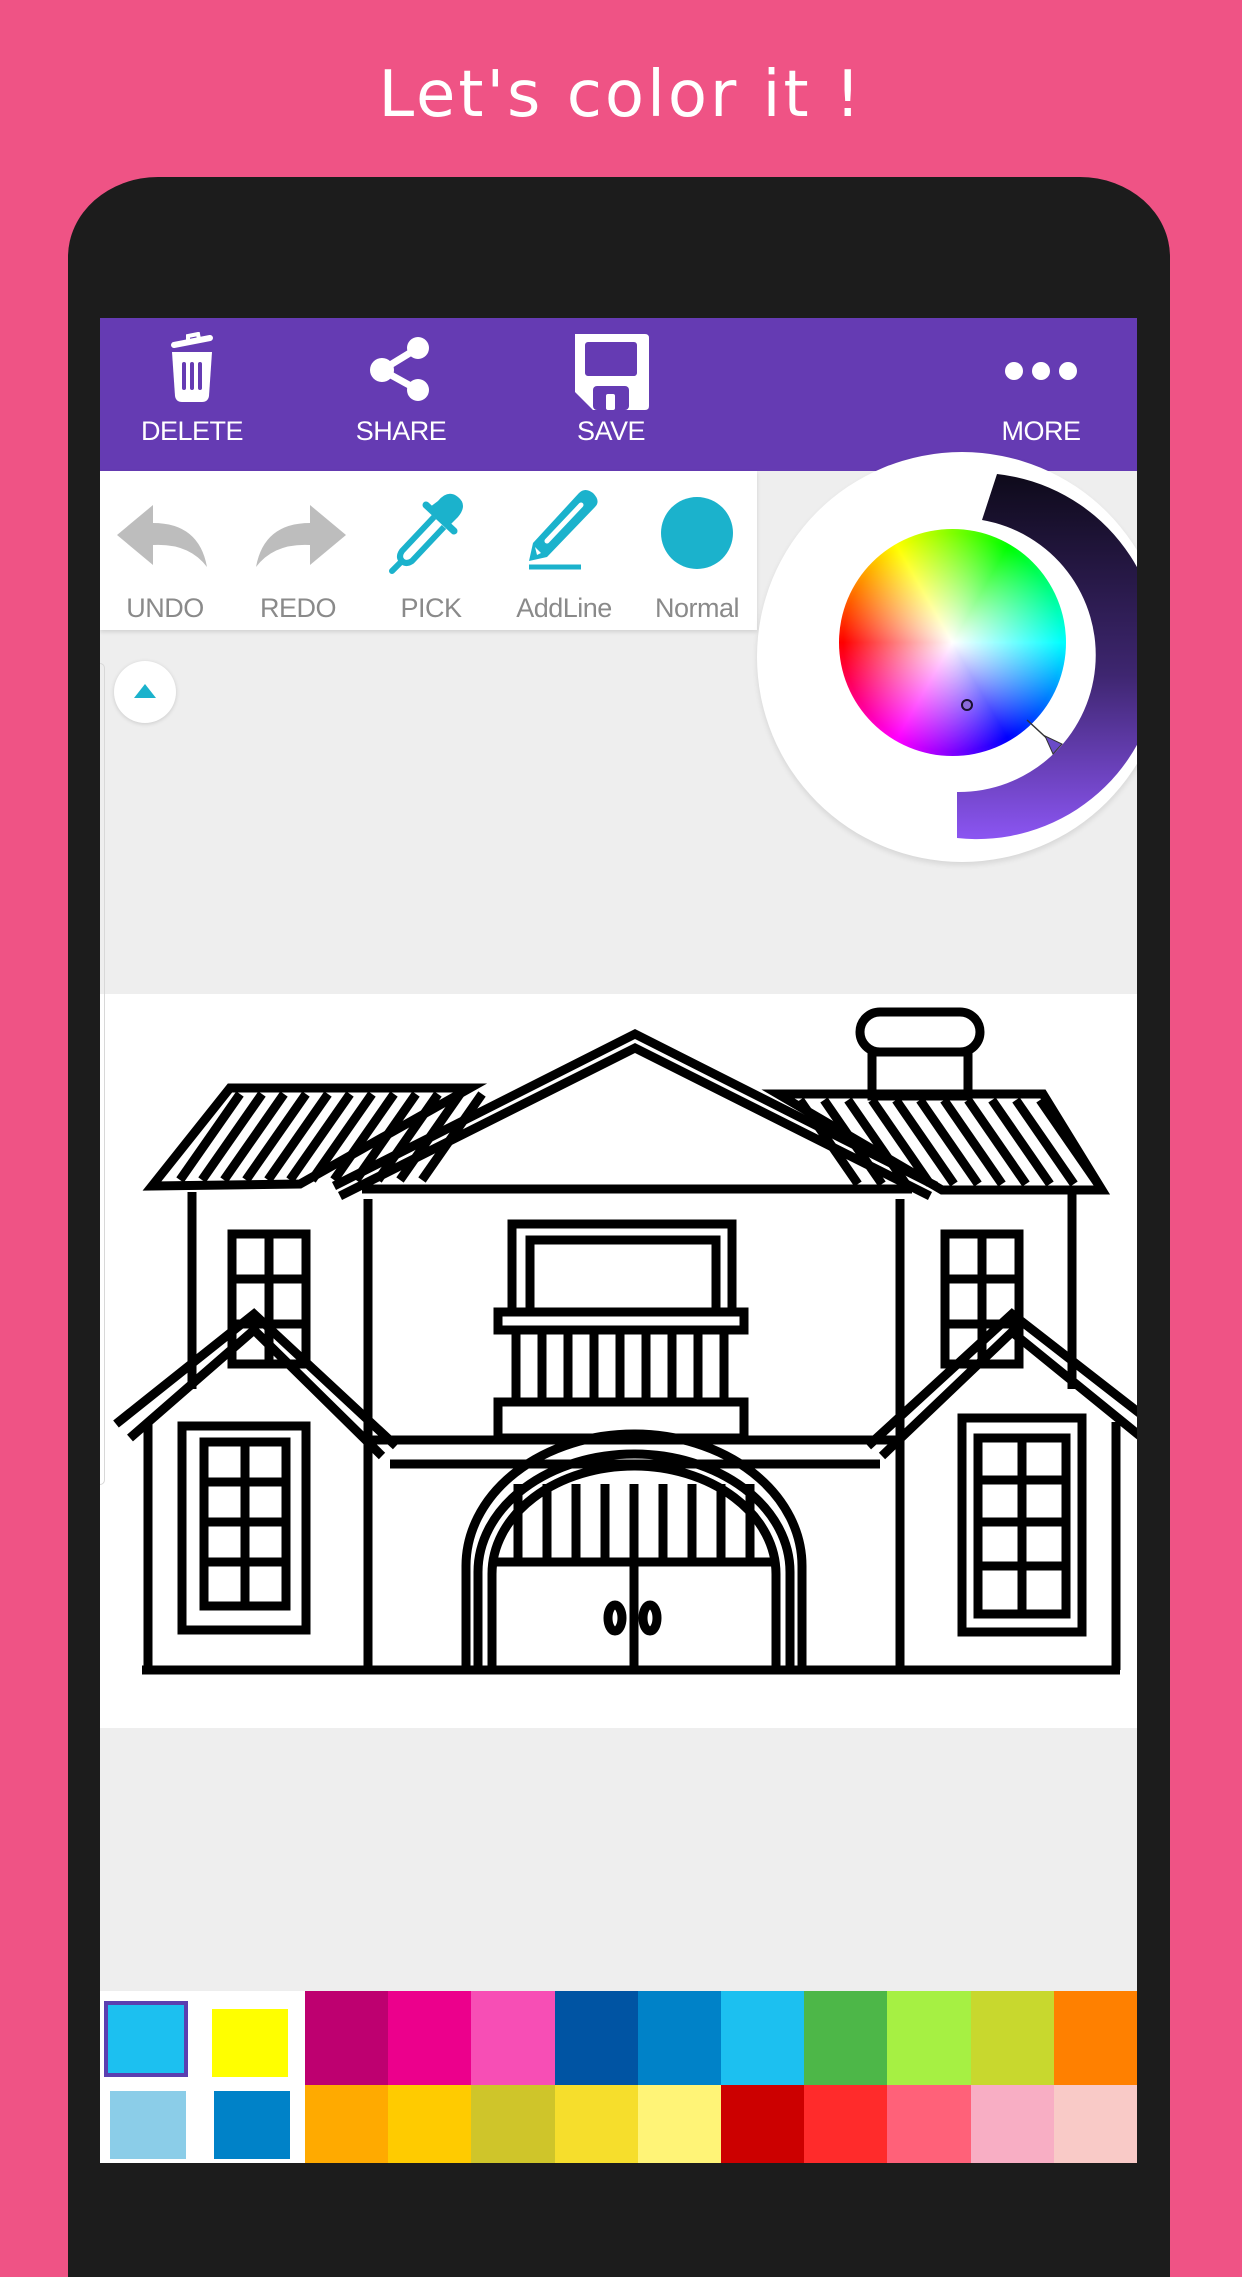 Image resolution: width=1242 pixels, height=2277 pixels. I want to click on redo-button: REDO, so click(298, 550).